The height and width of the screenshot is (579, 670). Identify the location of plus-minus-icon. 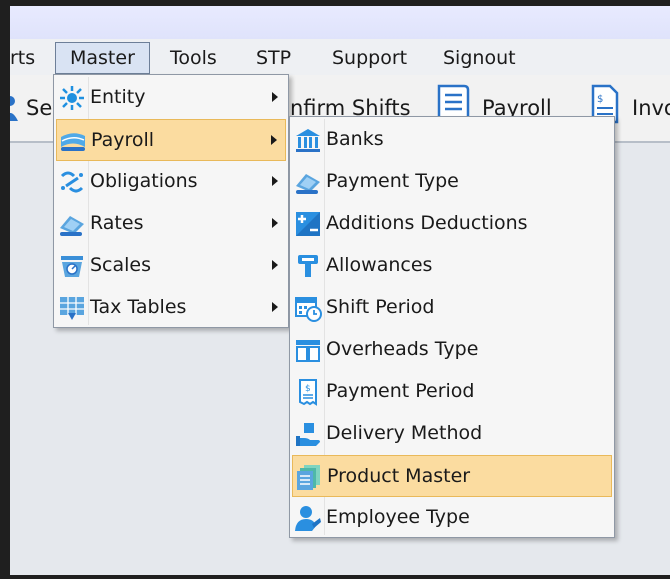
(308, 224).